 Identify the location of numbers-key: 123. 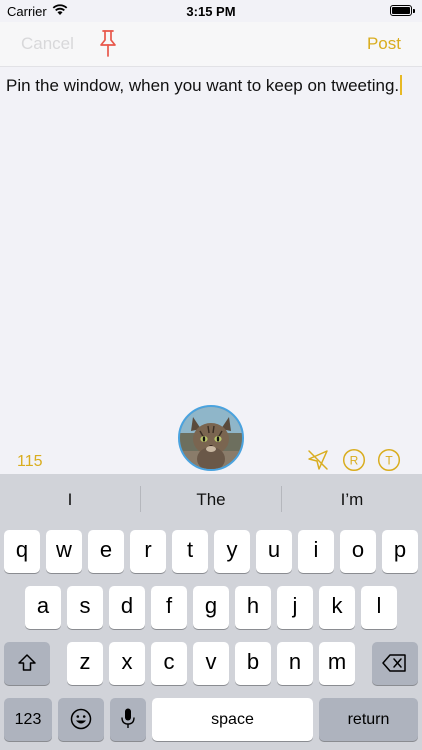
(28, 719).